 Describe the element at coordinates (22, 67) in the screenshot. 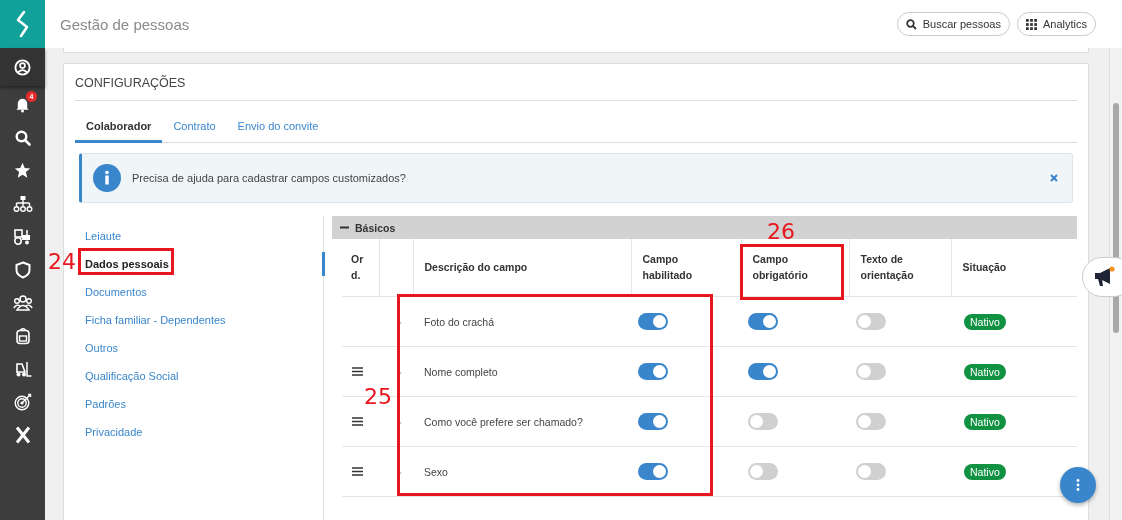

I see `user-circle-icon` at that location.